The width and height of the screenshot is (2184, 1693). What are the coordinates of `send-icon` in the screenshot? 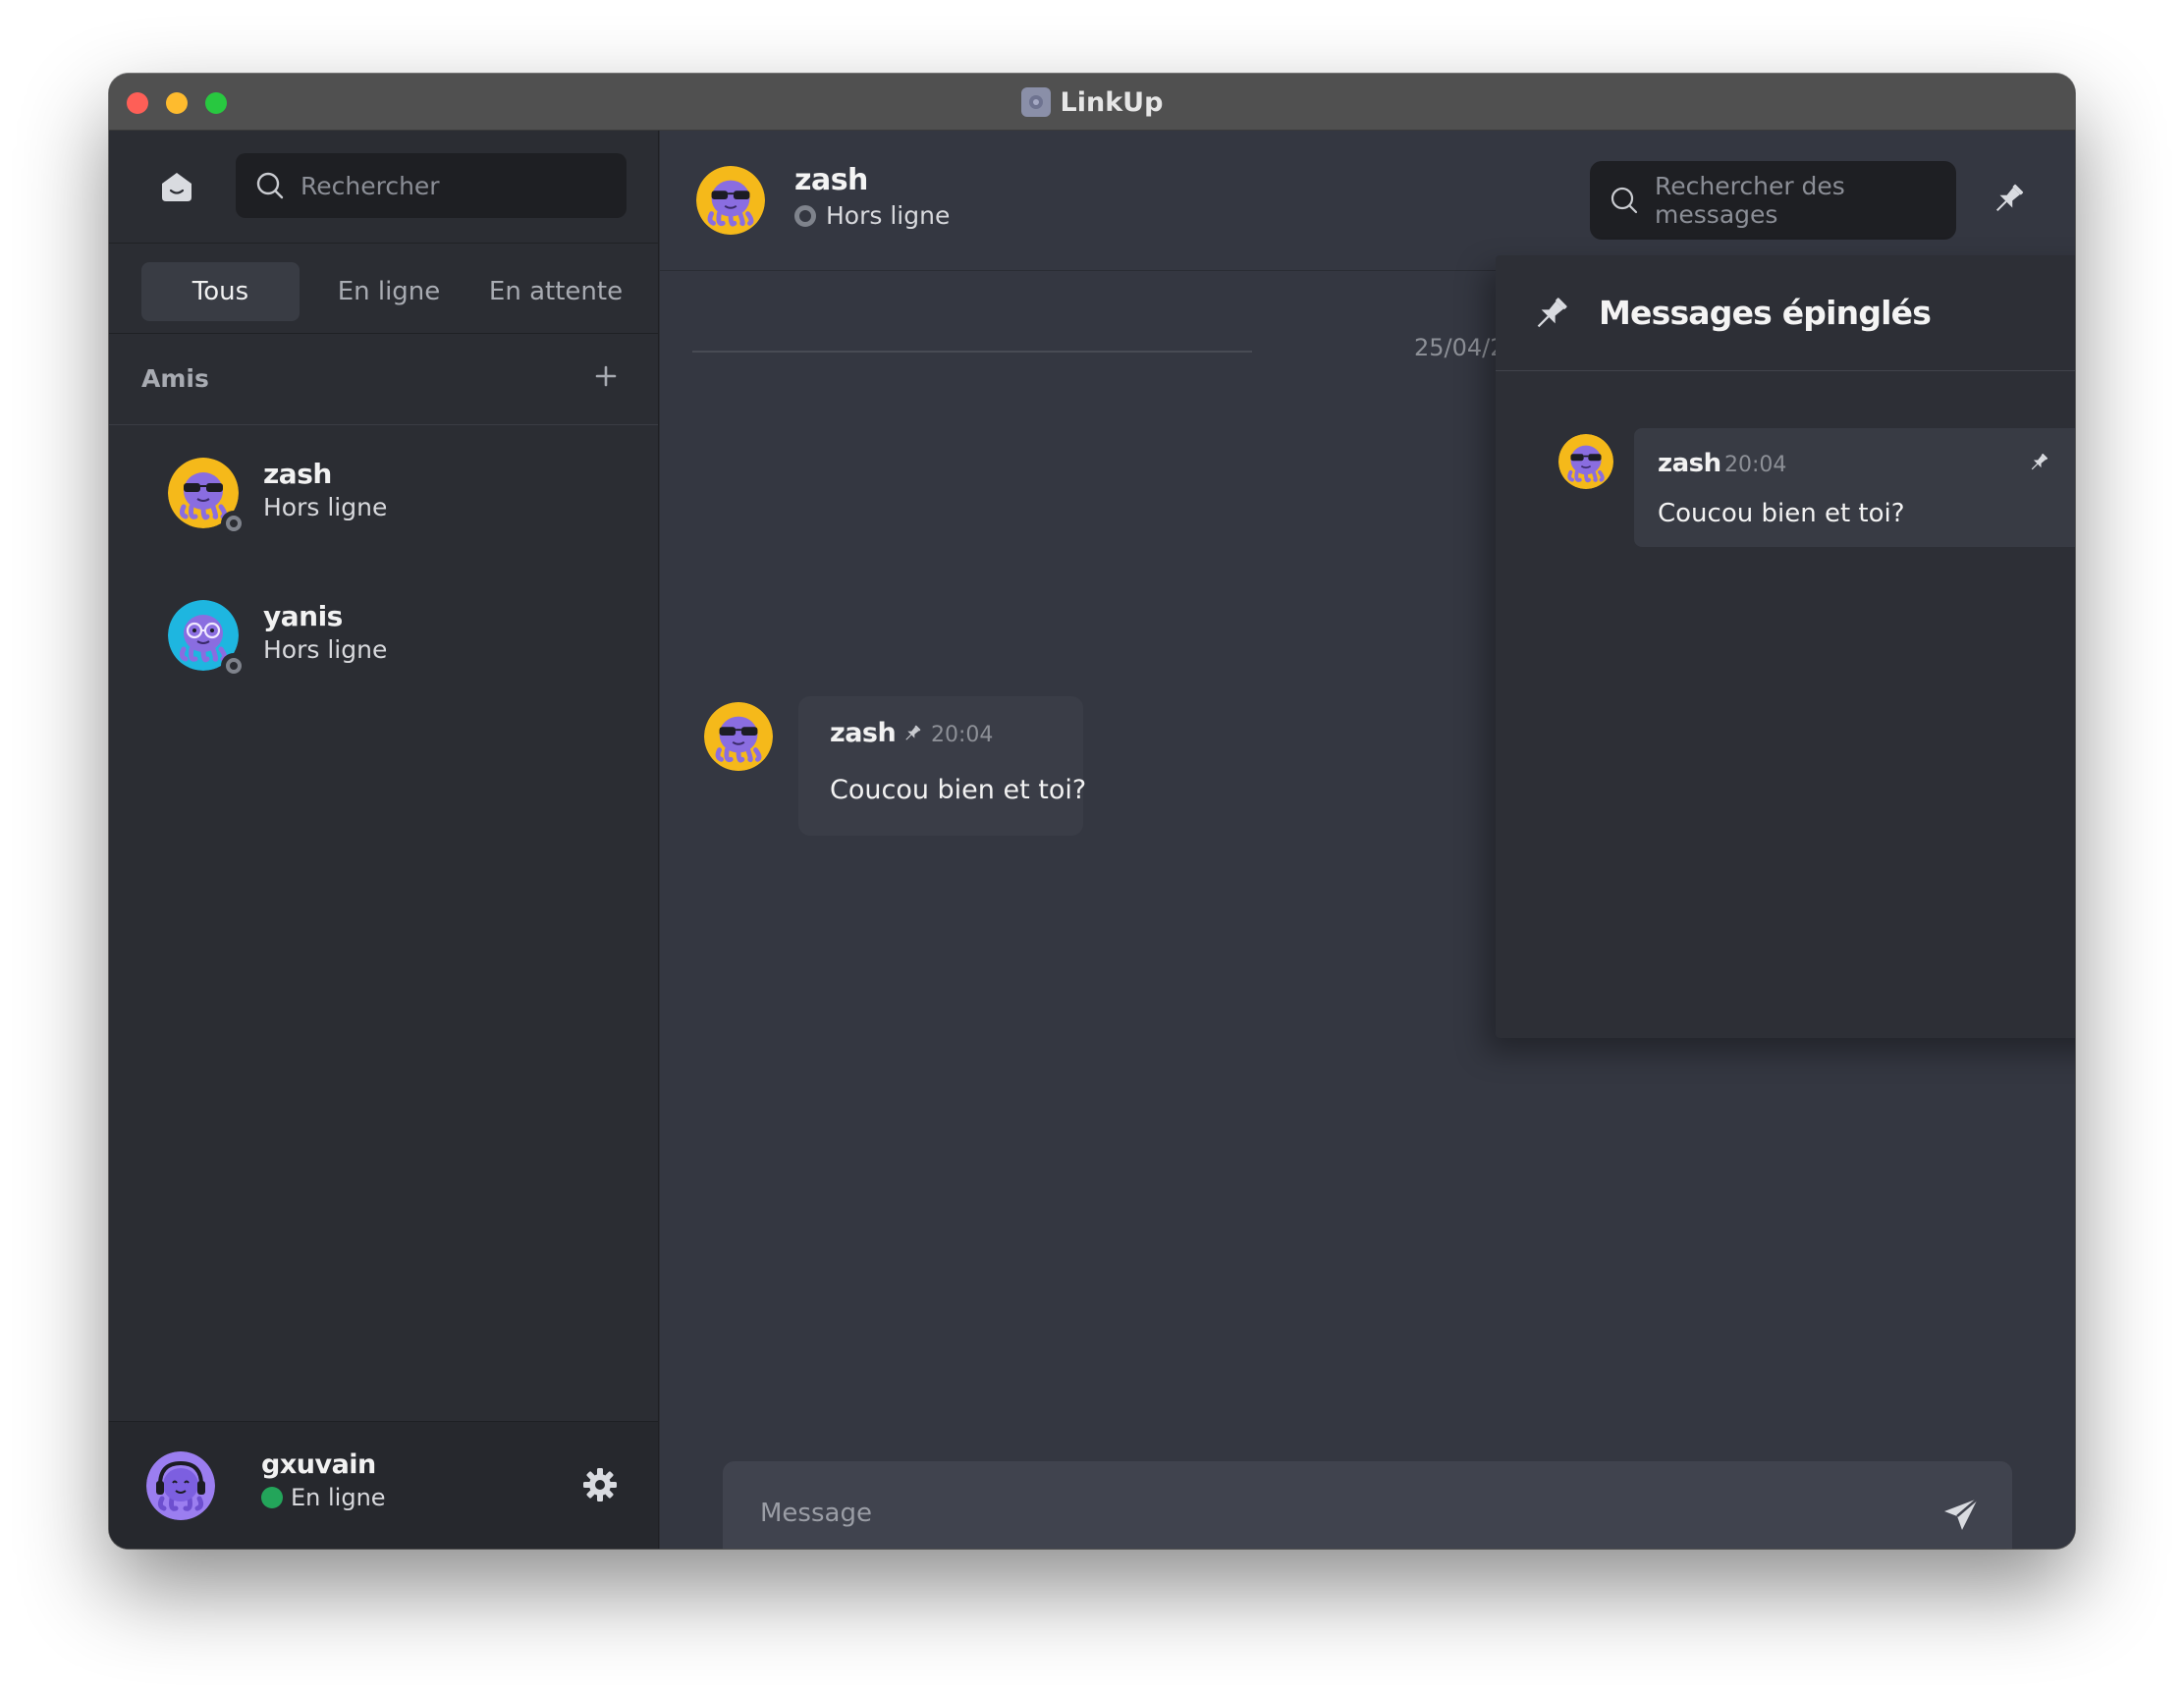 It's located at (1961, 1515).